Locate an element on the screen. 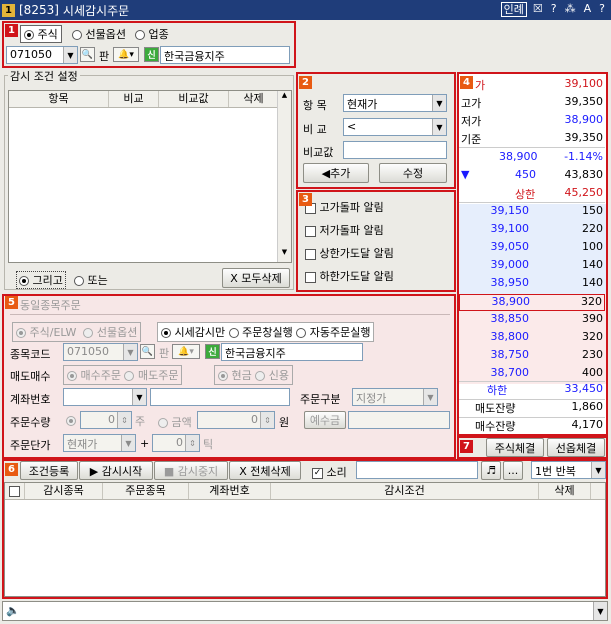  ask-row: 39,100 220 is located at coordinates (532, 230).